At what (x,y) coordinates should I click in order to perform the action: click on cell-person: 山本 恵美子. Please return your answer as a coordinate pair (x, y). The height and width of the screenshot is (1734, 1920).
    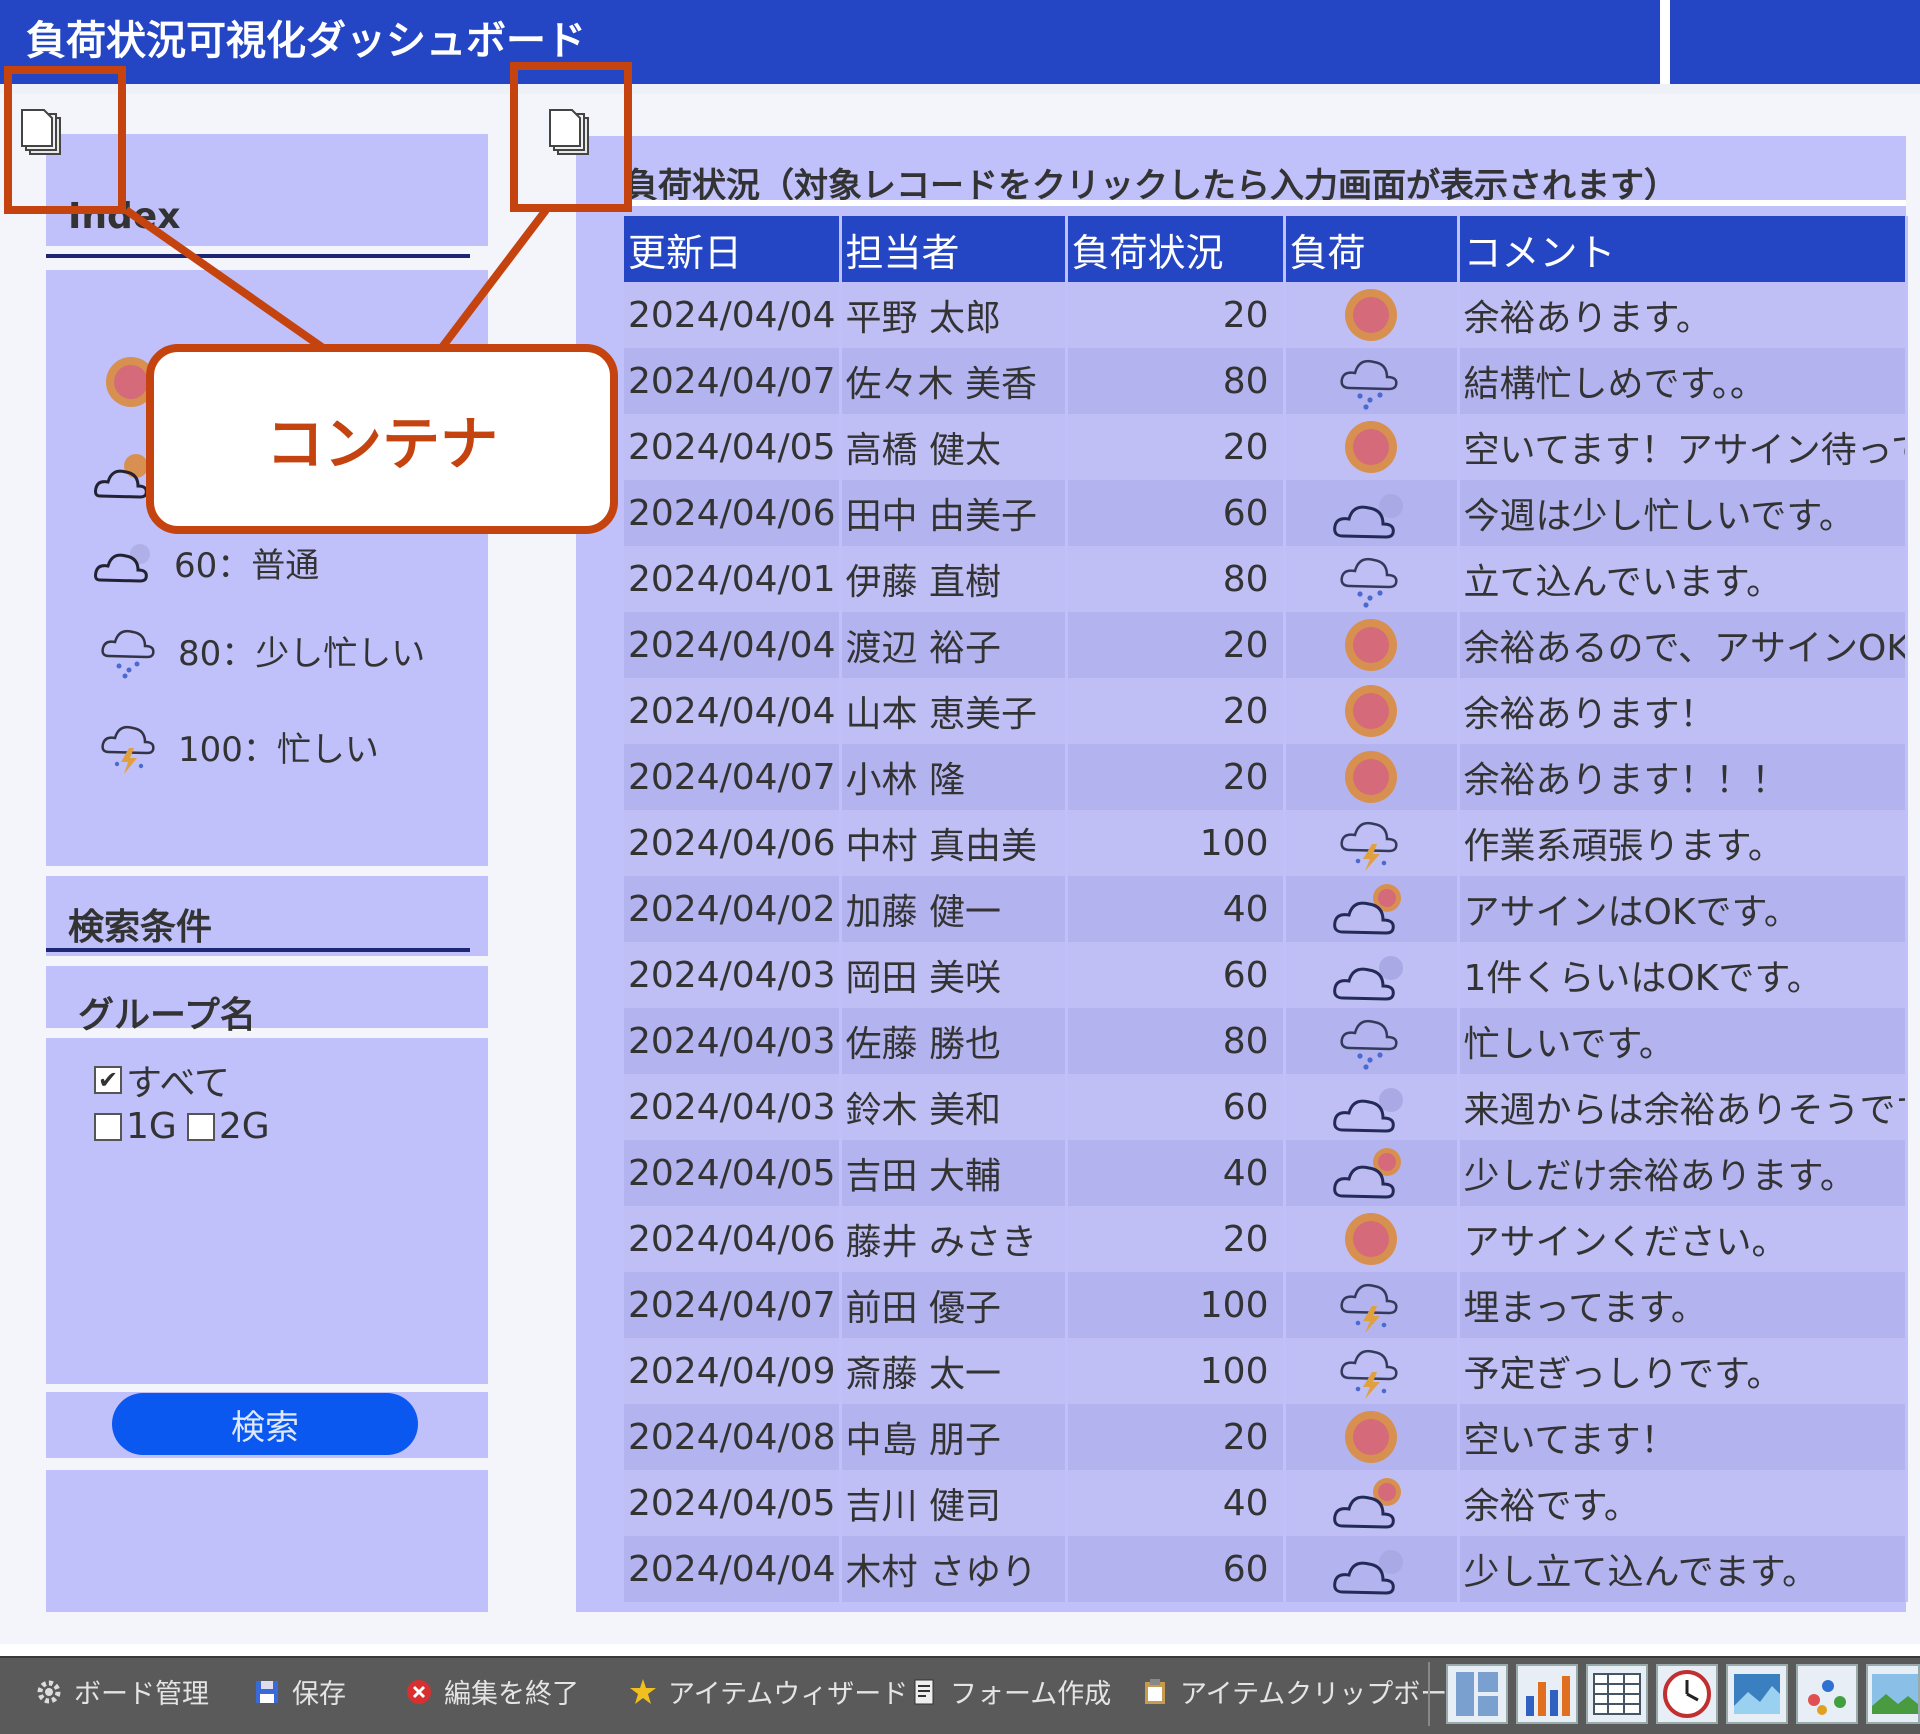
    Looking at the image, I should click on (954, 711).